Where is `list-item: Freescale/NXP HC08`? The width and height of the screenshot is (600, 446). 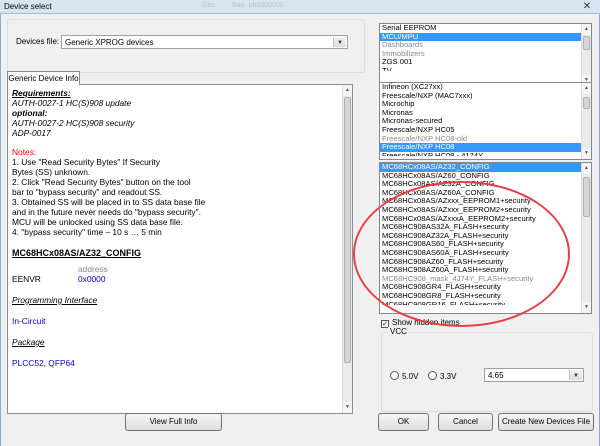 list-item: Freescale/NXP HC08 is located at coordinates (485, 147).